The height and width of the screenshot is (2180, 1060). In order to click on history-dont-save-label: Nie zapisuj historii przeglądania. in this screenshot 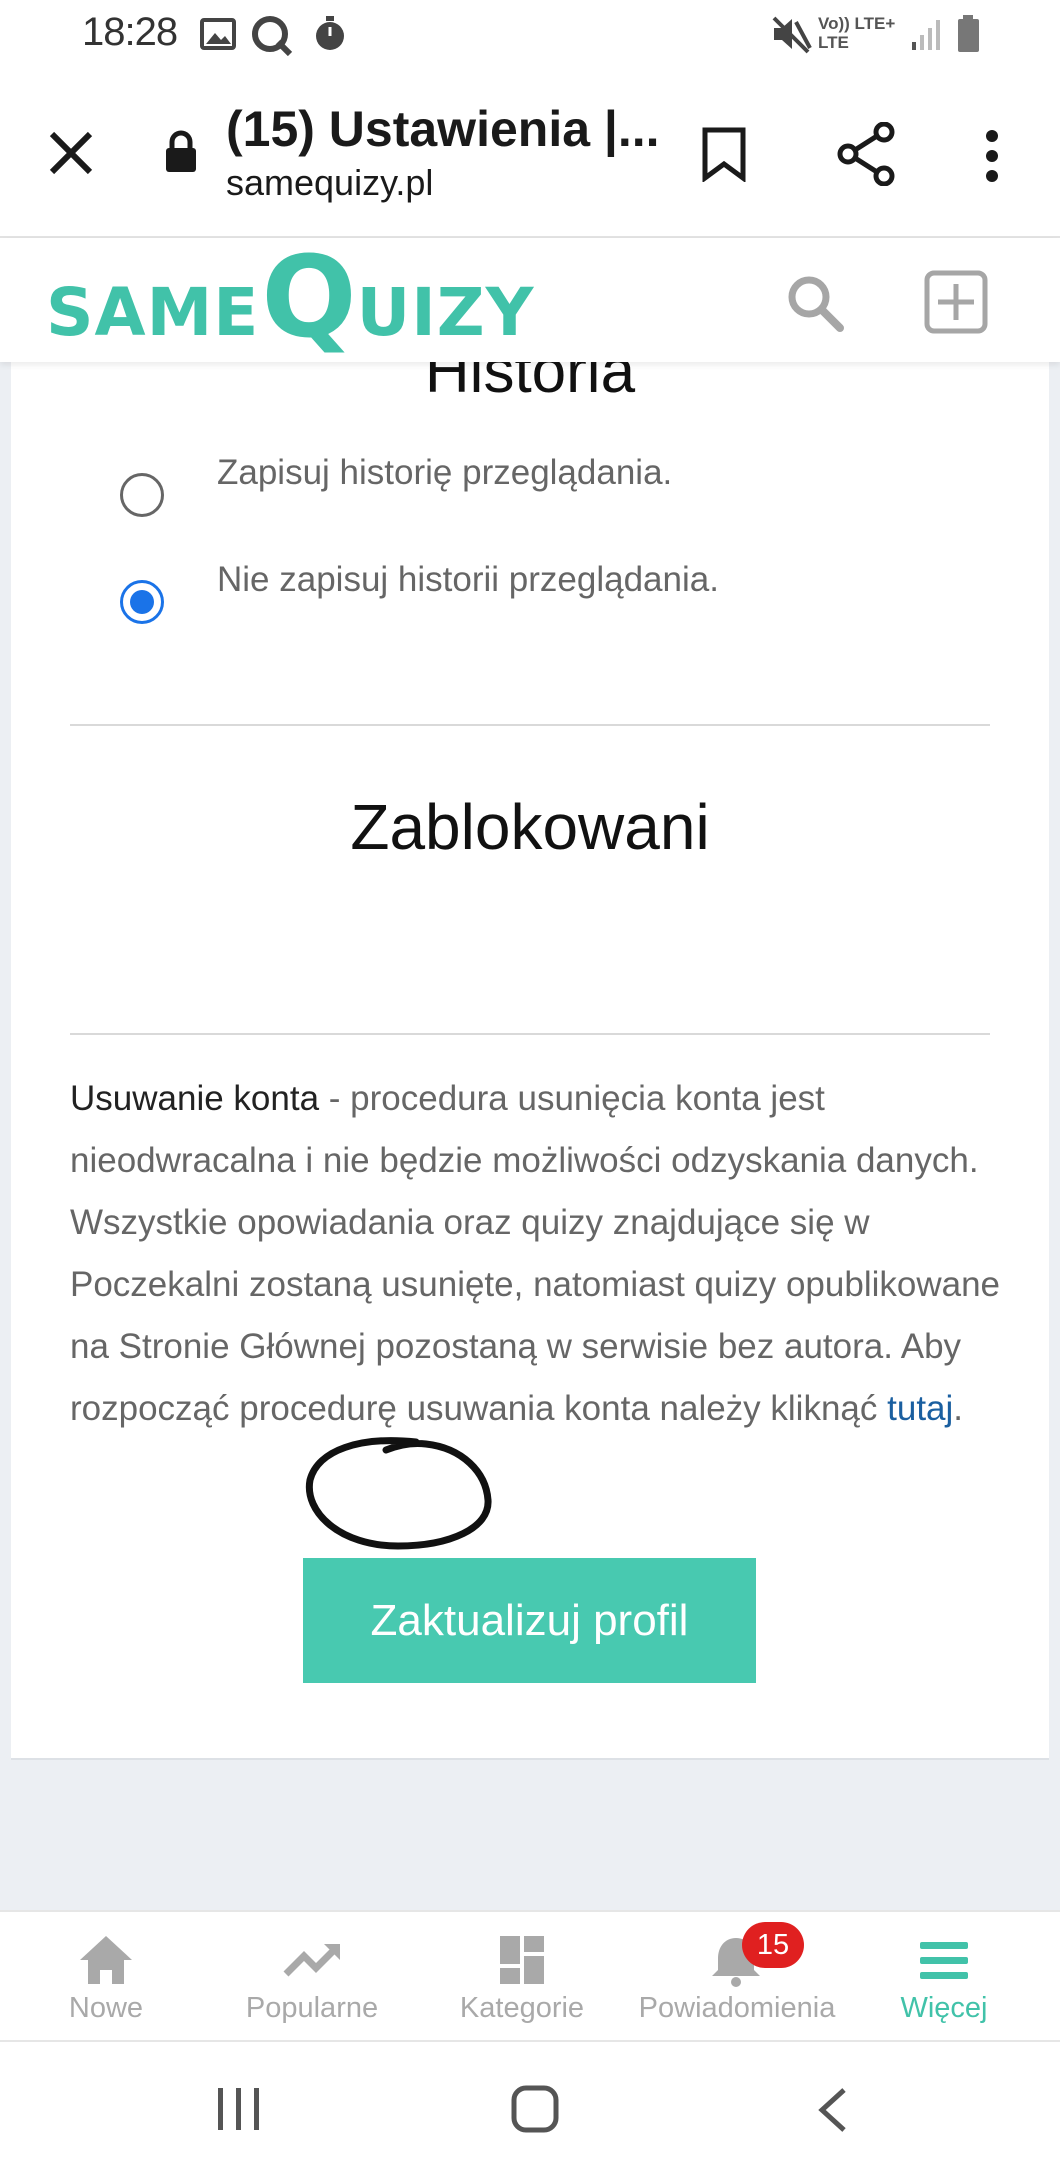, I will do `click(468, 580)`.